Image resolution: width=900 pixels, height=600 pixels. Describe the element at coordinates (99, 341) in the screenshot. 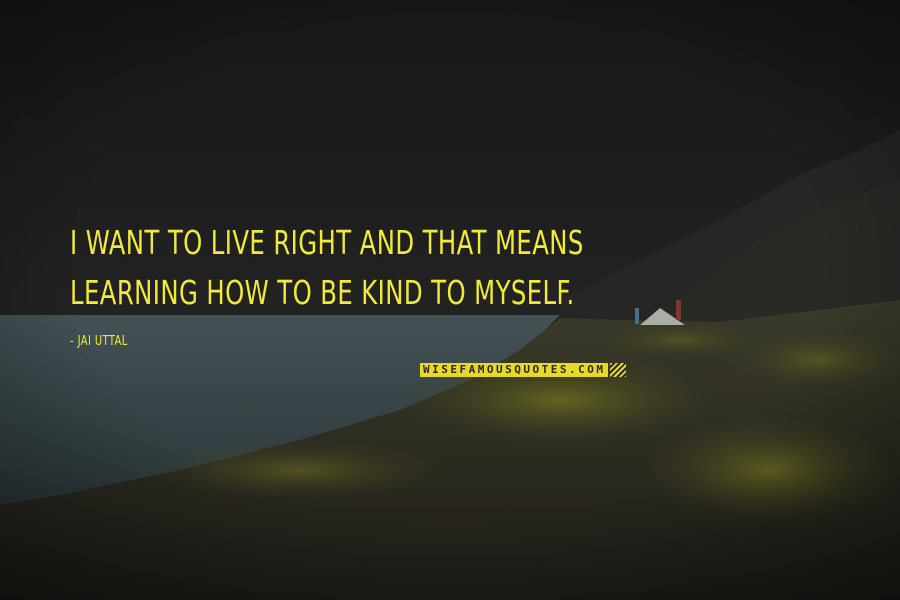

I see `quote-author: - JAI UTTAL` at that location.